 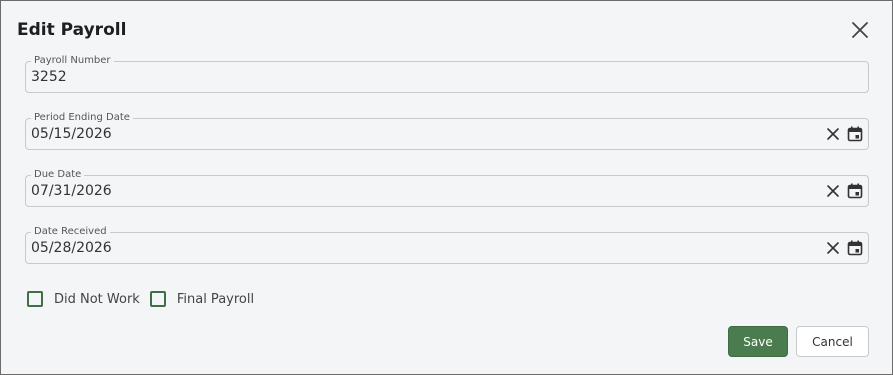 What do you see at coordinates (58, 174) in the screenshot?
I see `due-date-label: Due Date` at bounding box center [58, 174].